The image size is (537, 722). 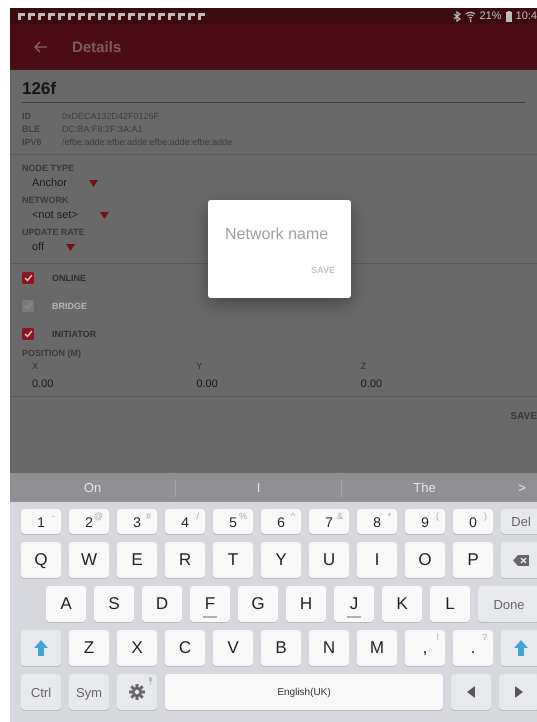 I want to click on keyboard-key: U, so click(x=329, y=560).